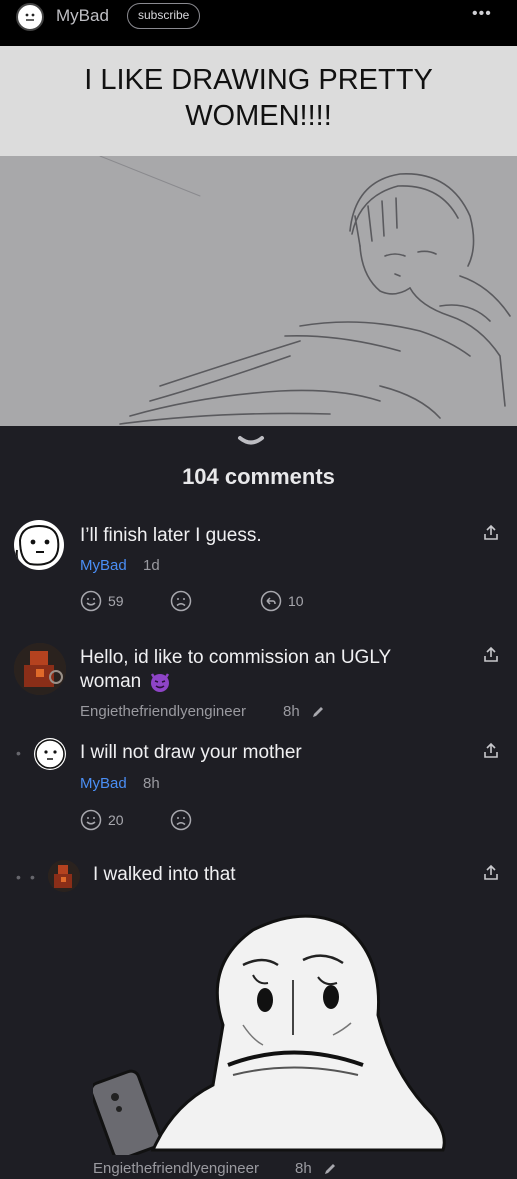 This screenshot has height=1179, width=517. Describe the element at coordinates (128, 1112) in the screenshot. I see `phone-illustration` at that location.